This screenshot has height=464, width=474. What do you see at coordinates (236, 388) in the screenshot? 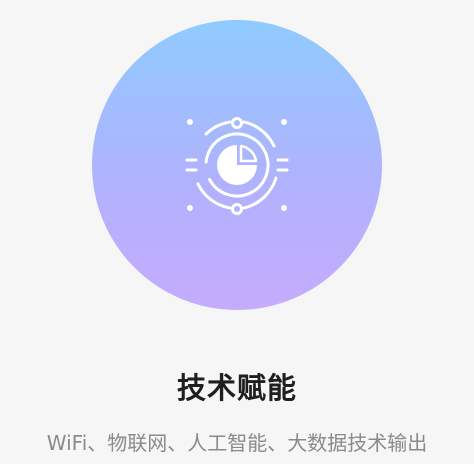
I see `feature-title: 技术赋能` at bounding box center [236, 388].